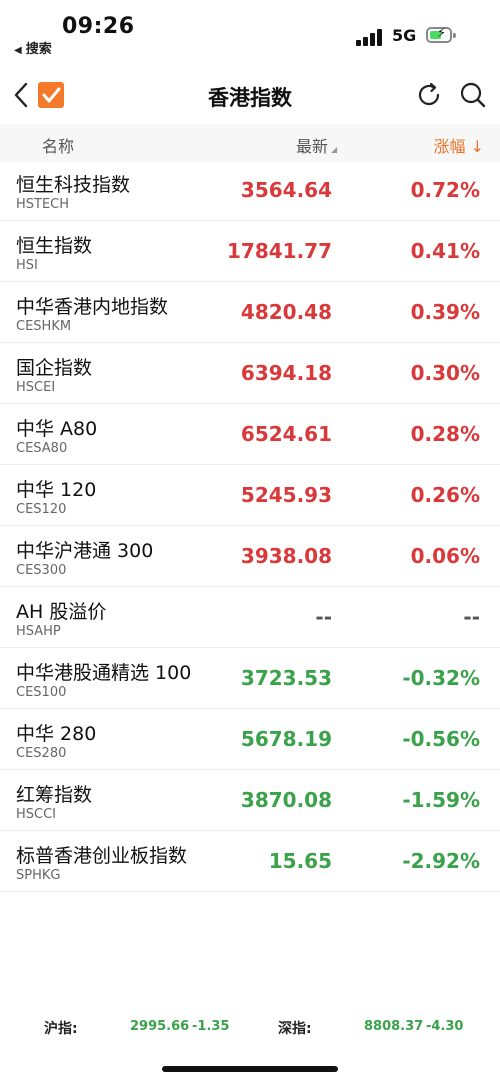  Describe the element at coordinates (445, 495) in the screenshot. I see `index-change: 0.26%` at that location.